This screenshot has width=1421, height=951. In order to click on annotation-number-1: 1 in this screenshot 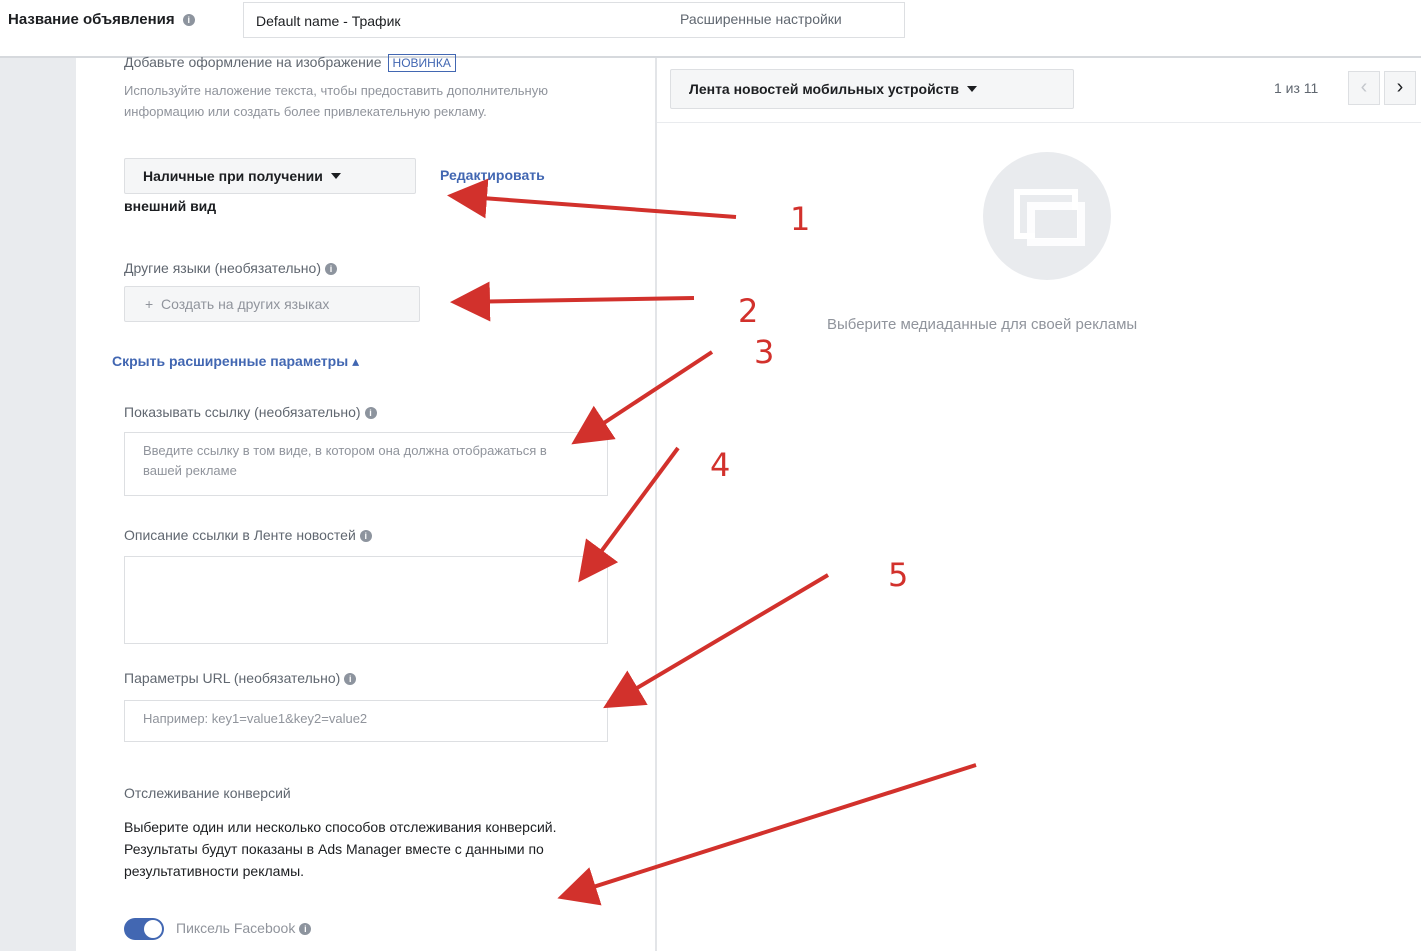, I will do `click(800, 219)`.